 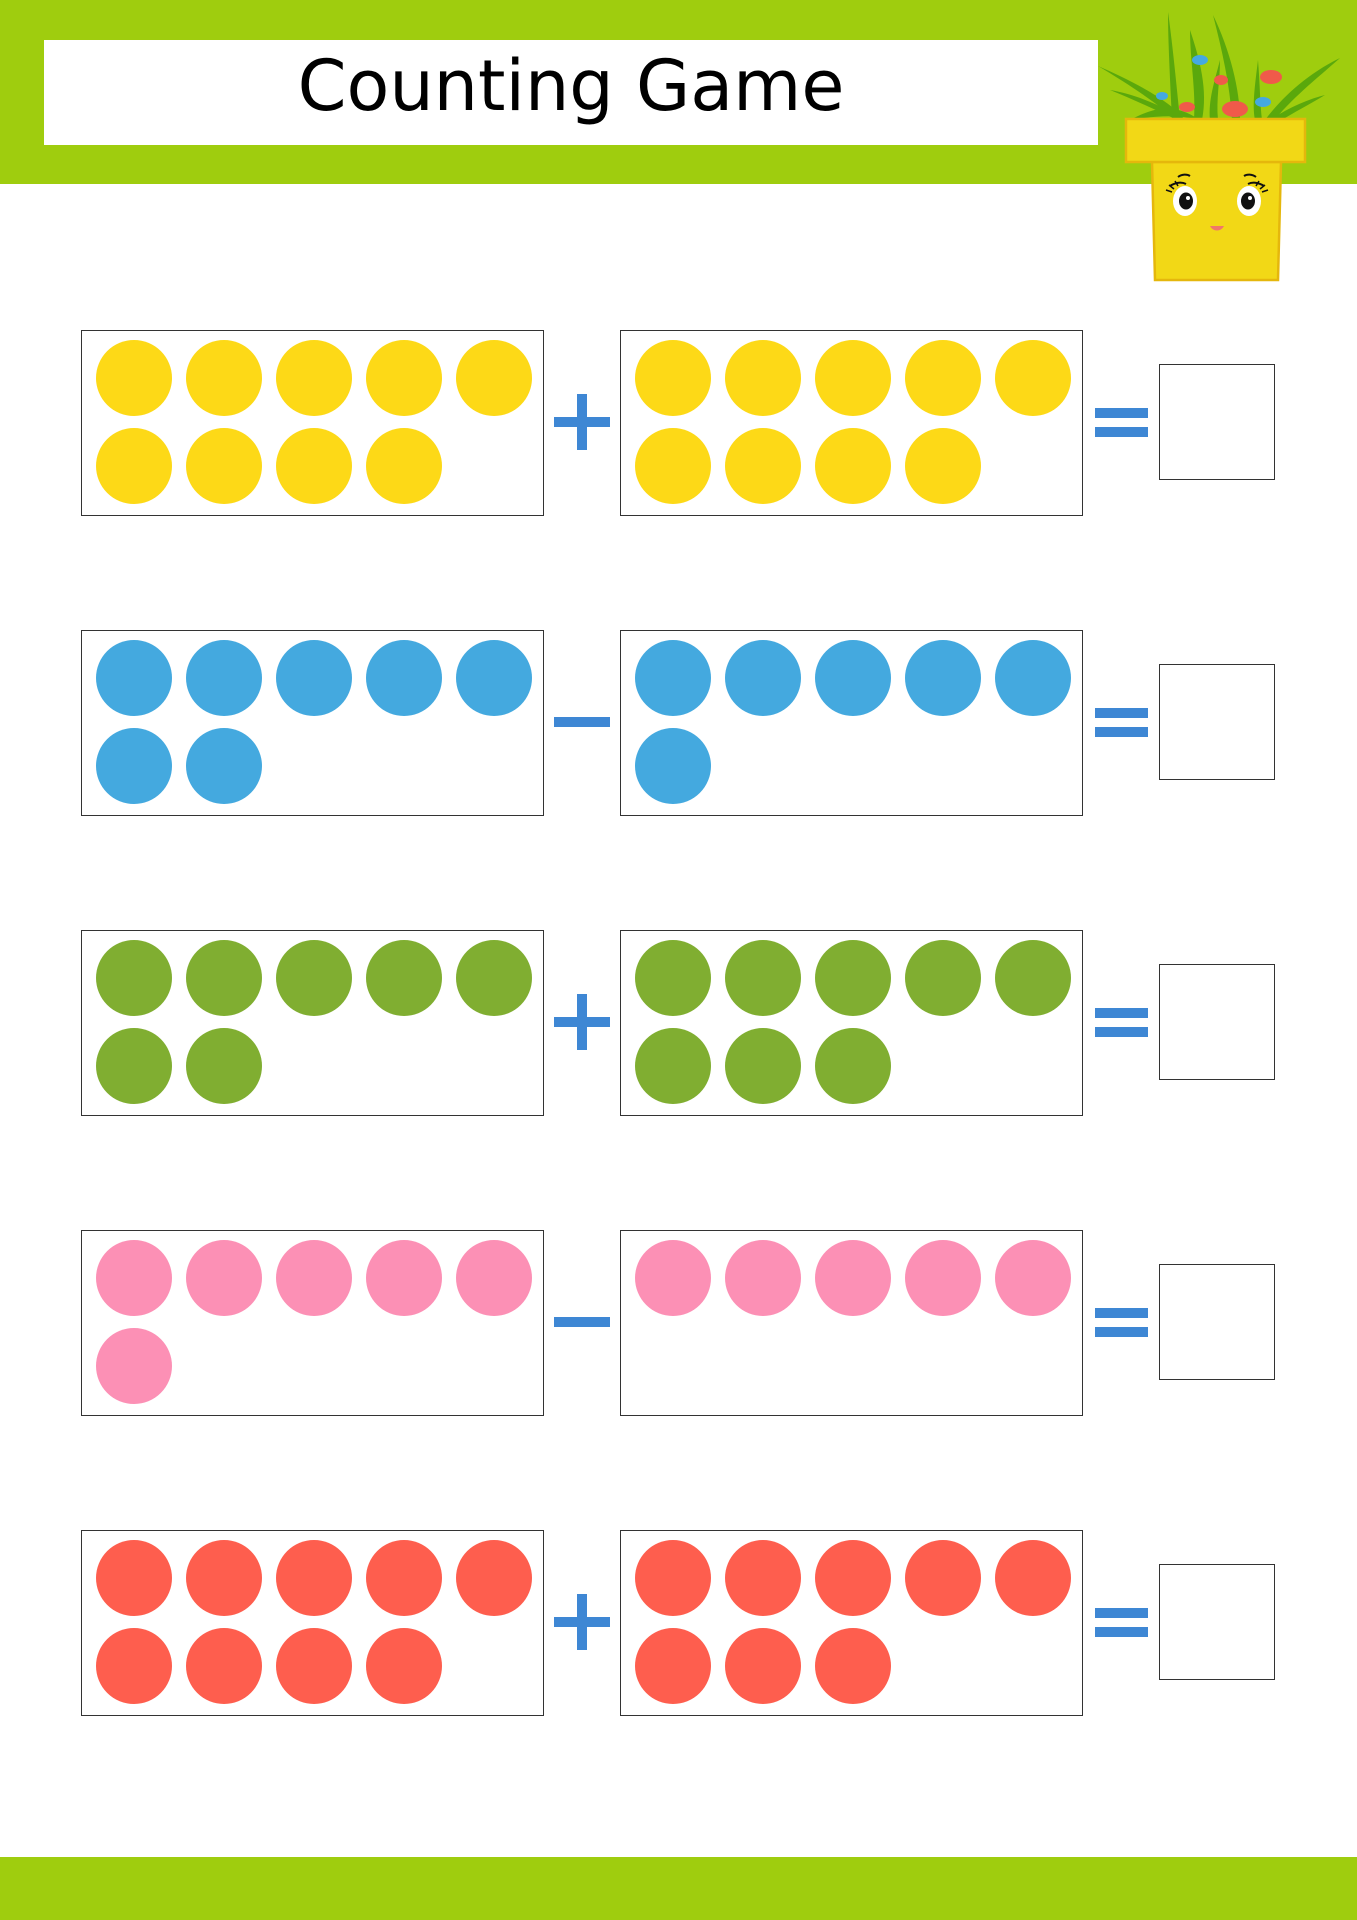 I want to click on flower-pot-mascot-icon, so click(x=1219, y=147).